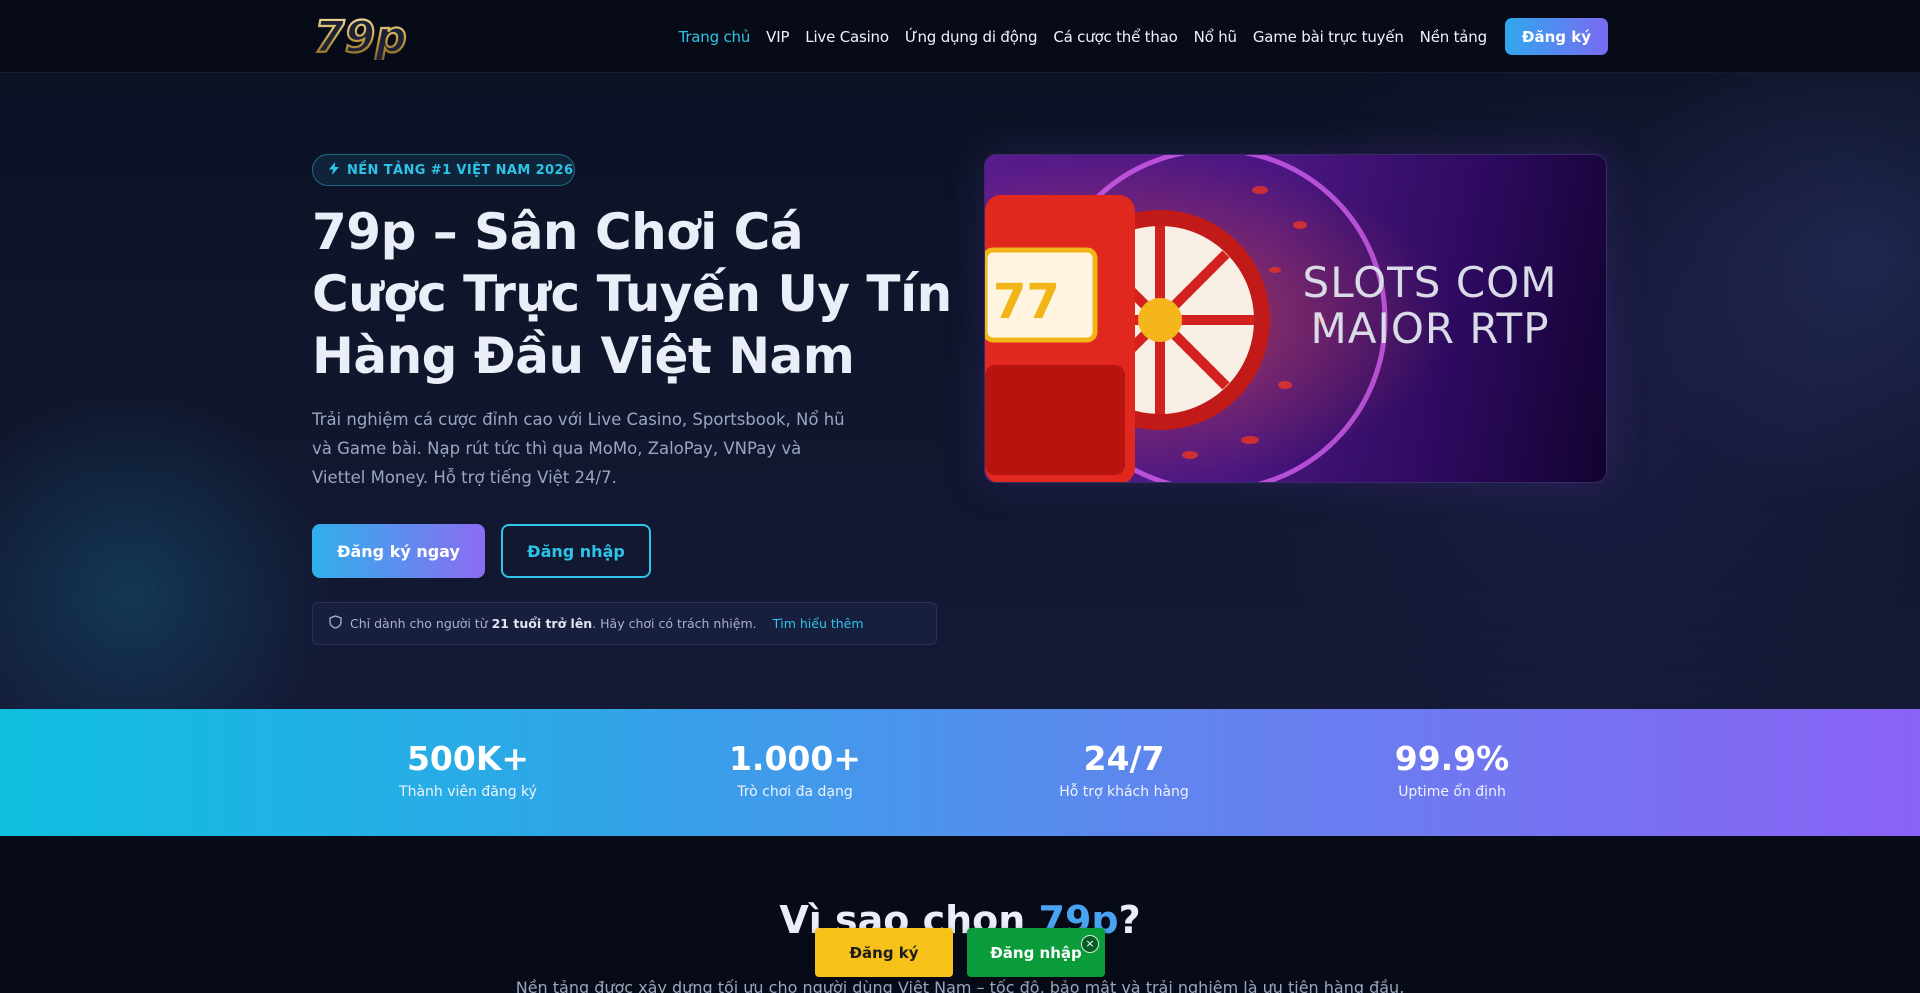 The image size is (1920, 993). I want to click on nav-link-card-games: Game bài trực tuyến, so click(1328, 37).